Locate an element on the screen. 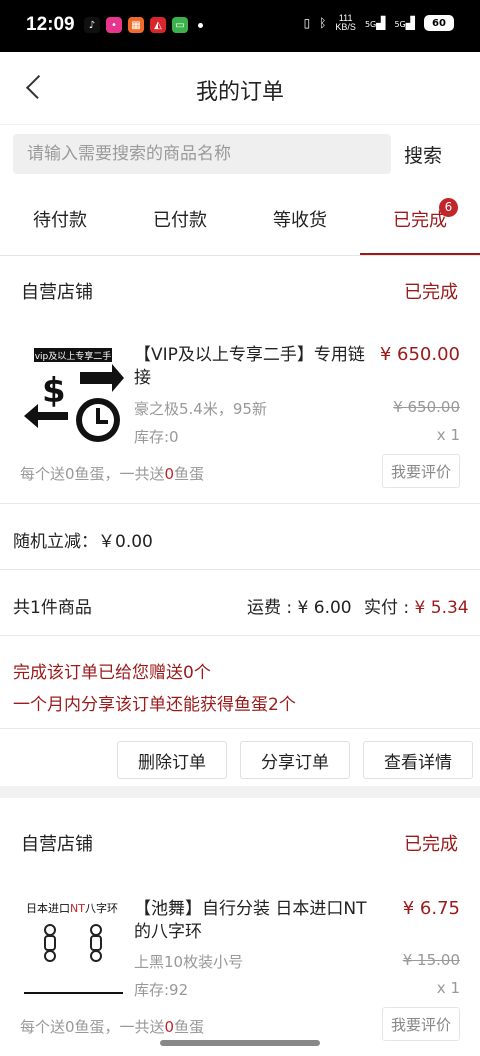  signal-icon-1: 5G▟ is located at coordinates (375, 23).